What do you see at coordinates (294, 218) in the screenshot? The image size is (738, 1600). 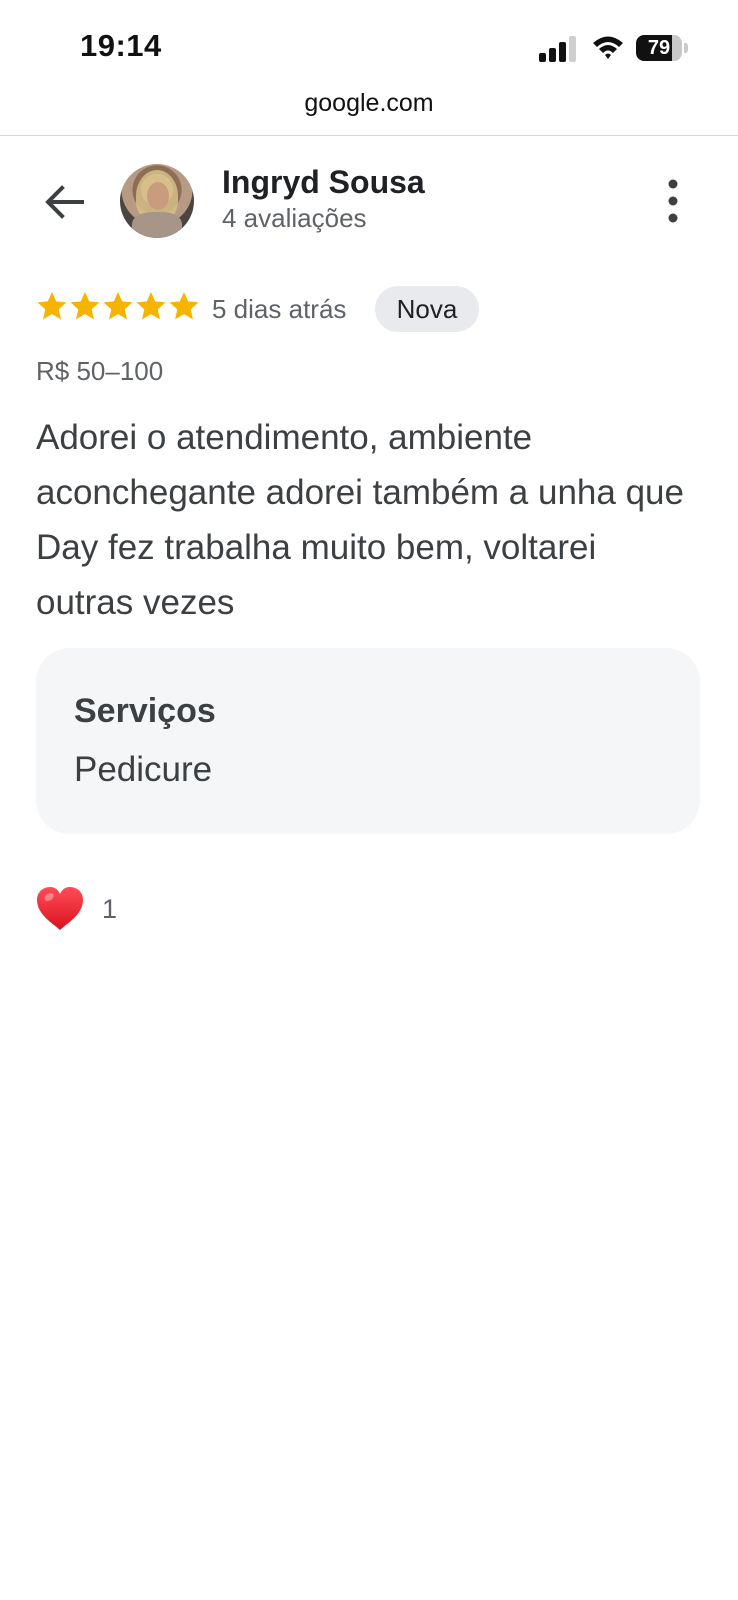 I see `reviewer-review-count: 4 avaliações` at bounding box center [294, 218].